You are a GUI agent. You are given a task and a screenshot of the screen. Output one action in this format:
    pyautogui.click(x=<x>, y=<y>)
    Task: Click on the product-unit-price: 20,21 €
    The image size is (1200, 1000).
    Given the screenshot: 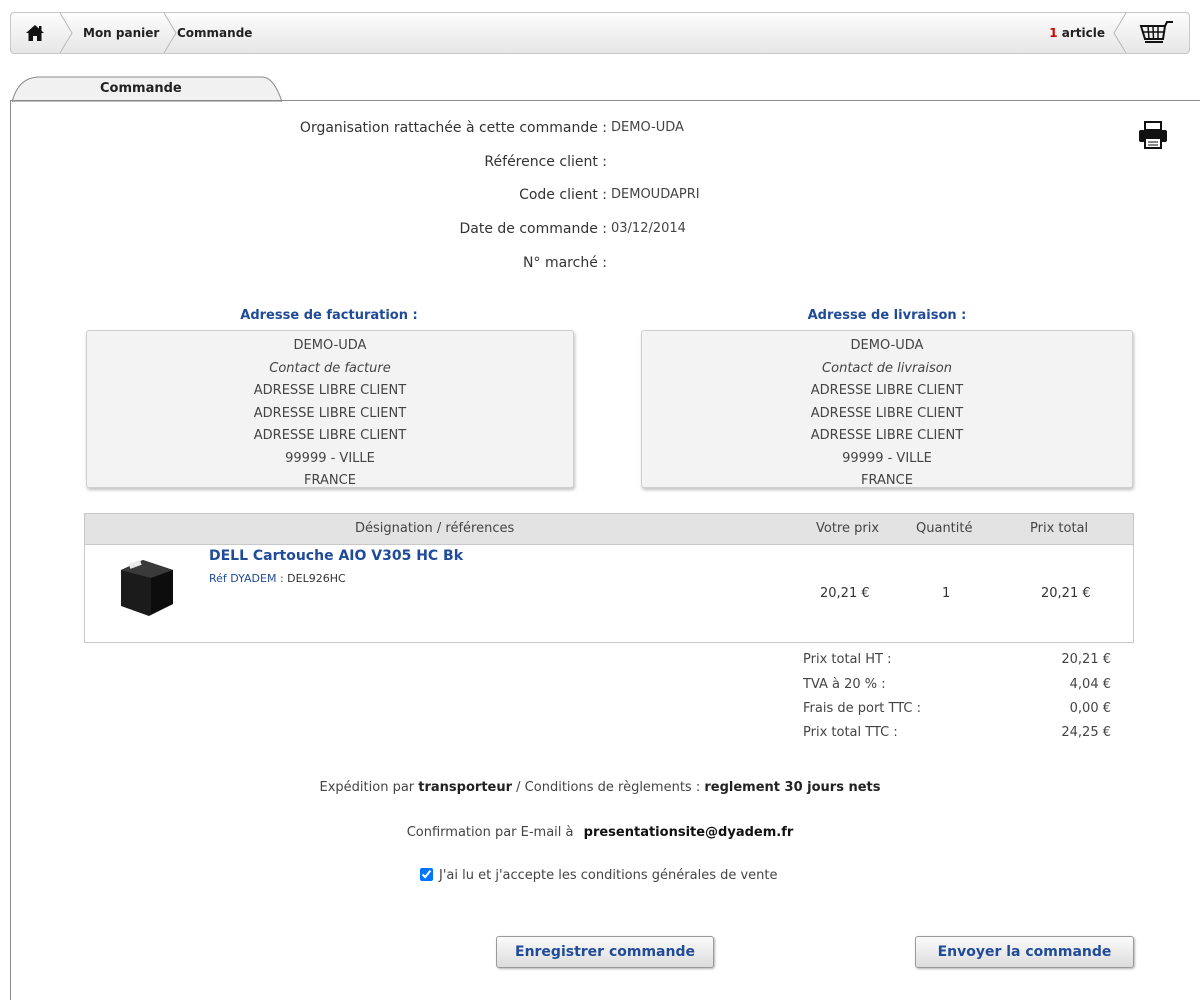 What is the action you would take?
    pyautogui.click(x=845, y=593)
    